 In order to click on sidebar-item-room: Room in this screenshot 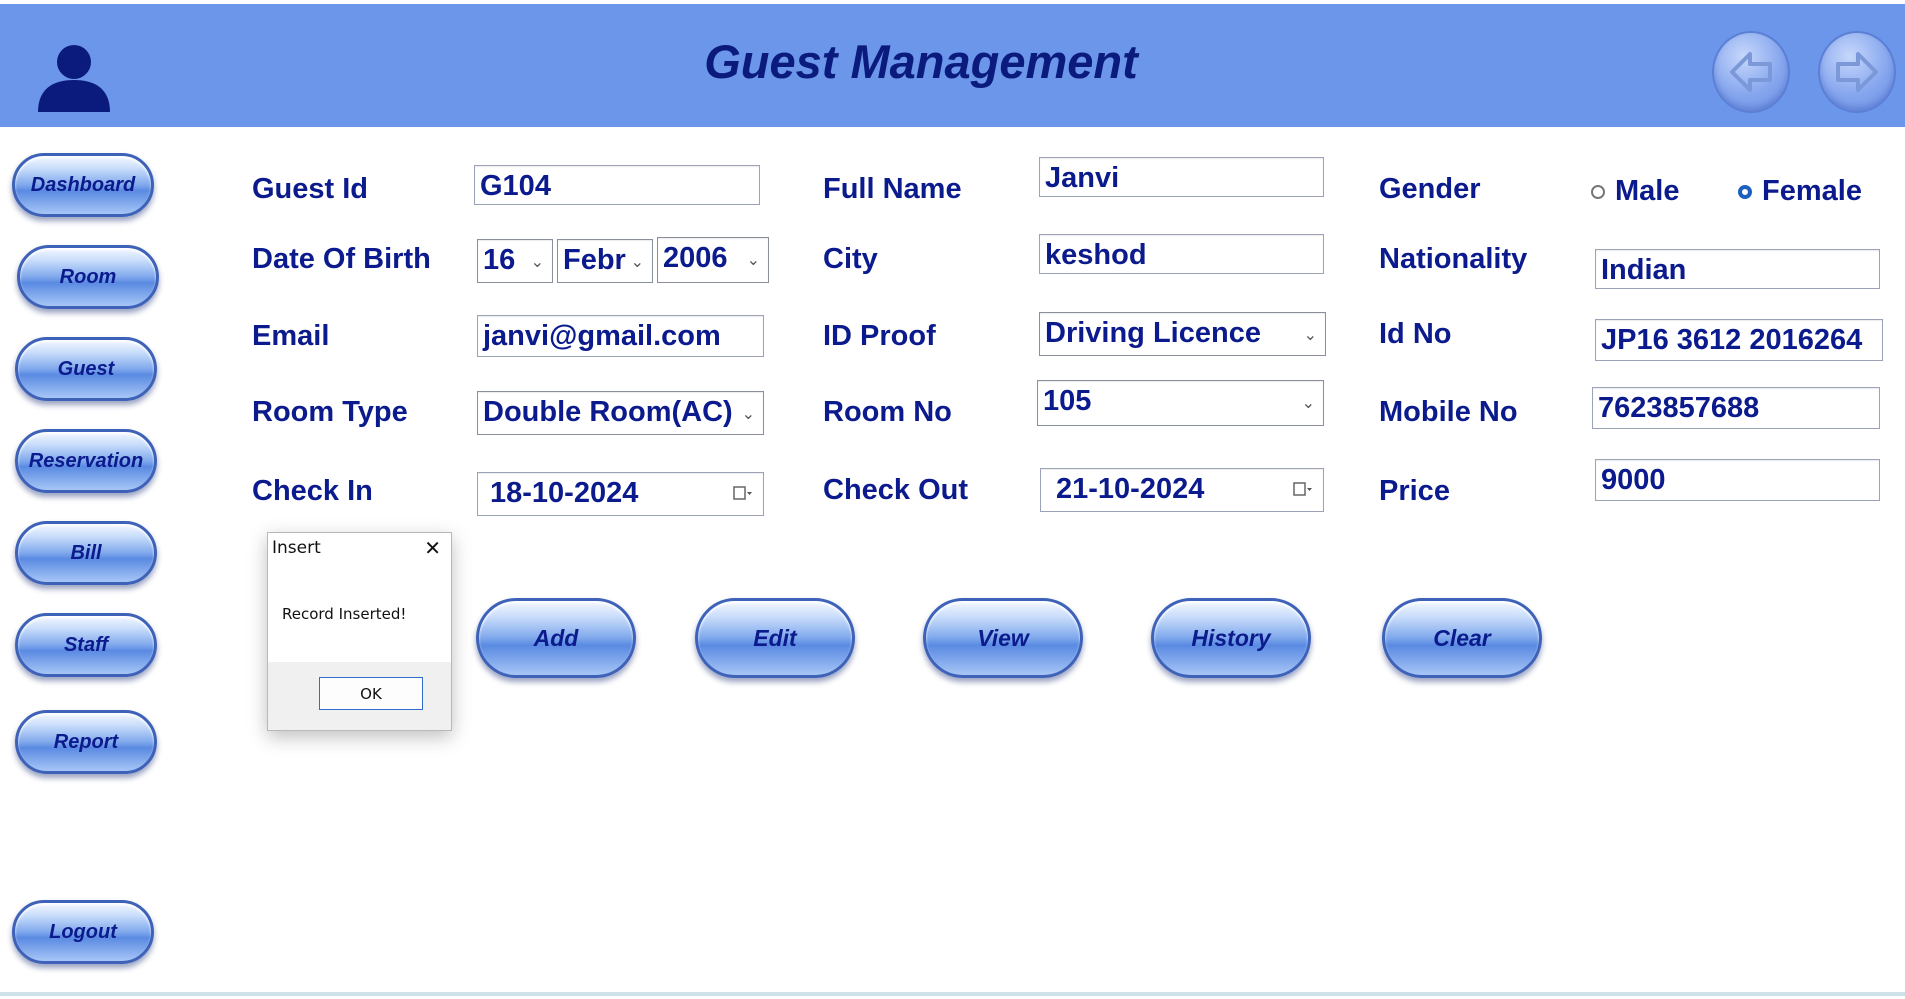, I will do `click(88, 277)`.